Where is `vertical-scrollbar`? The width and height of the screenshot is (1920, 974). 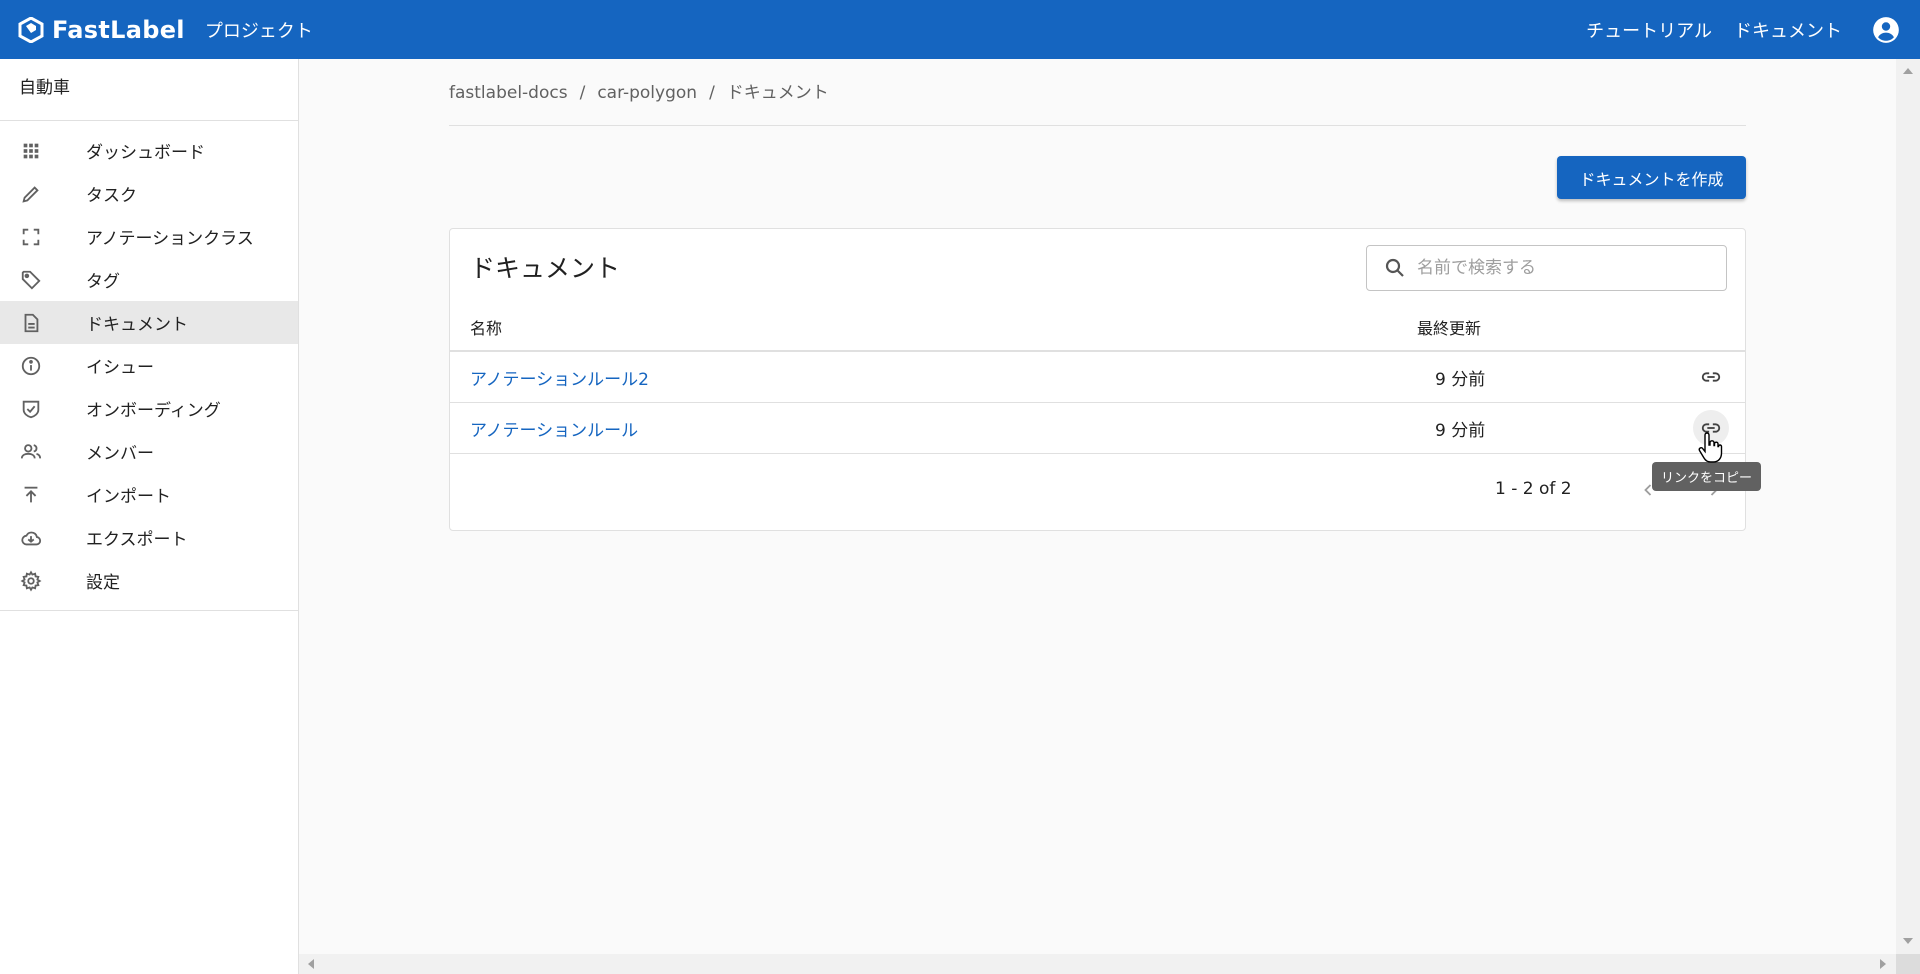 vertical-scrollbar is located at coordinates (1908, 506).